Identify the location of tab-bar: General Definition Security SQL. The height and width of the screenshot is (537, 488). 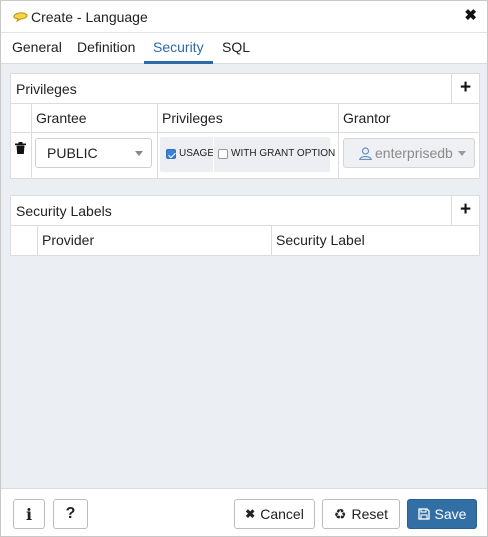
(244, 48).